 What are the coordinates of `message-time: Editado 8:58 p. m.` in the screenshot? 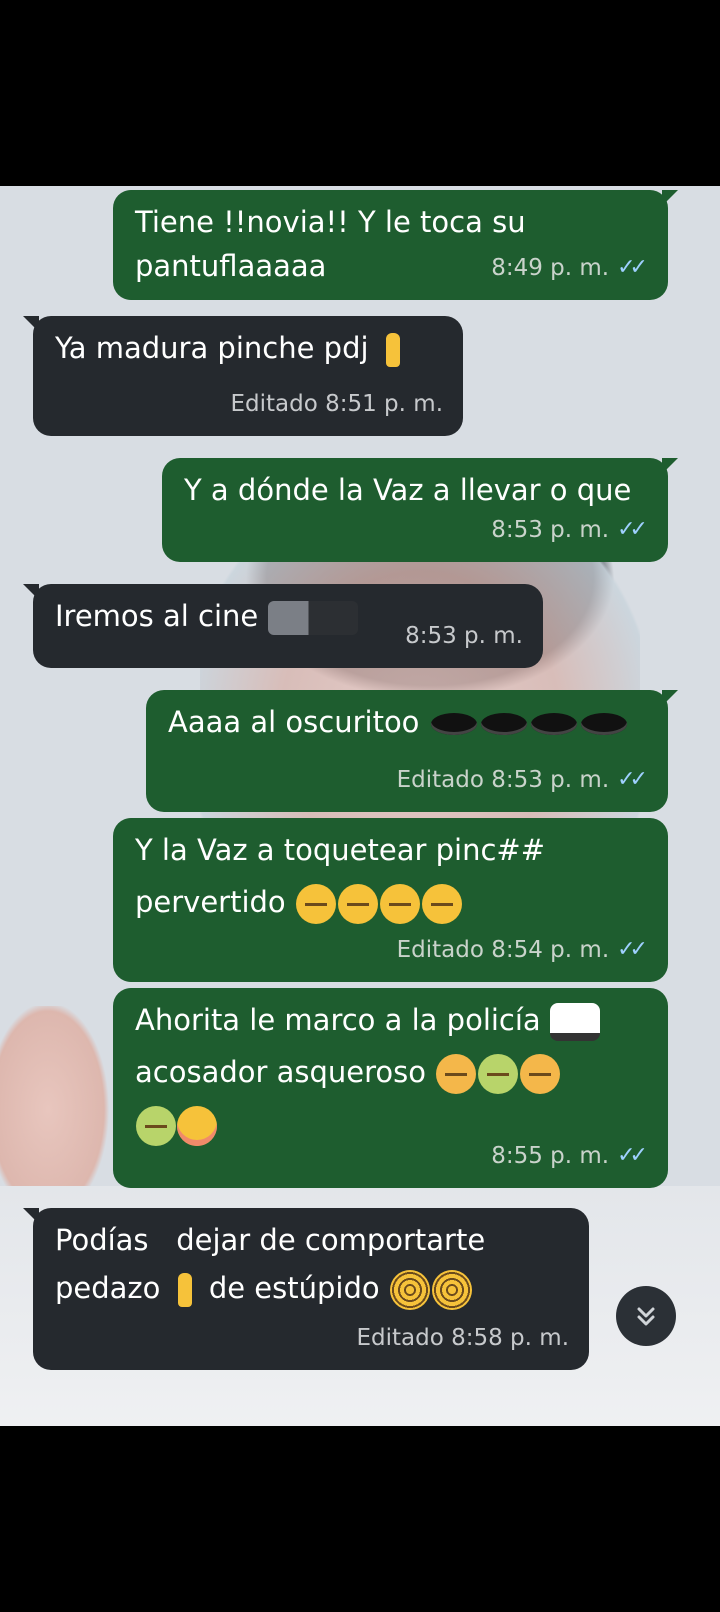 It's located at (462, 1338).